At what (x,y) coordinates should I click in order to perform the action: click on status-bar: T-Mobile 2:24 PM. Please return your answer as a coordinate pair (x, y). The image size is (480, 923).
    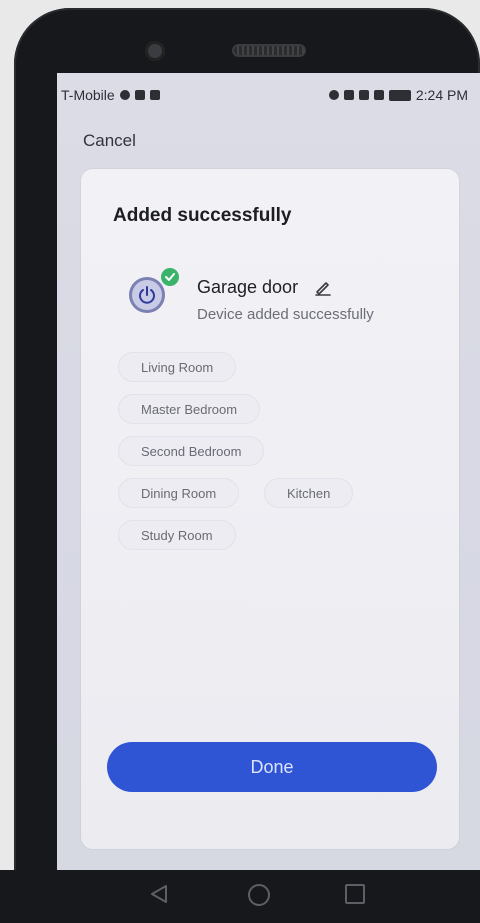
    Looking at the image, I should click on (268, 95).